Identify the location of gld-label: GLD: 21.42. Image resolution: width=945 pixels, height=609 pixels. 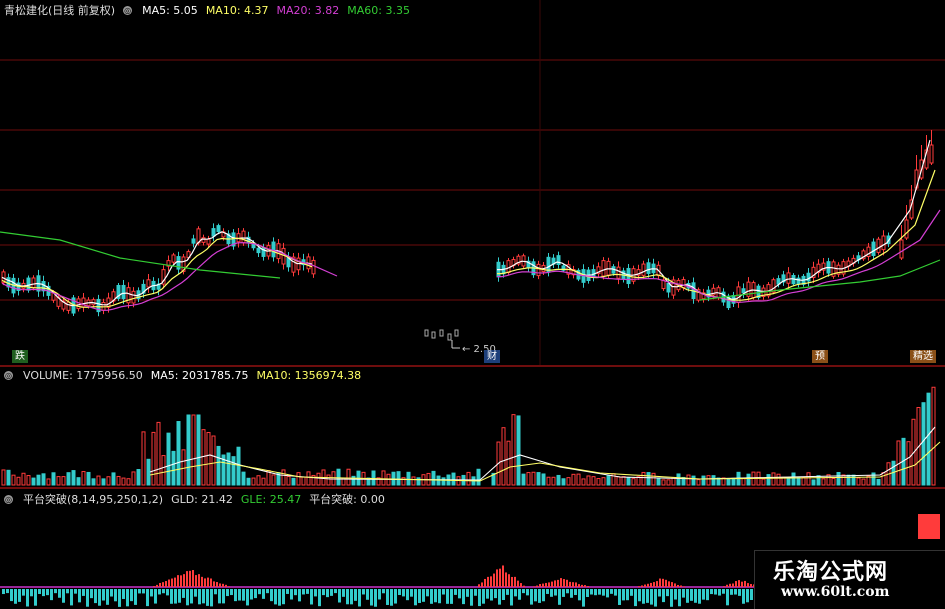
(202, 499).